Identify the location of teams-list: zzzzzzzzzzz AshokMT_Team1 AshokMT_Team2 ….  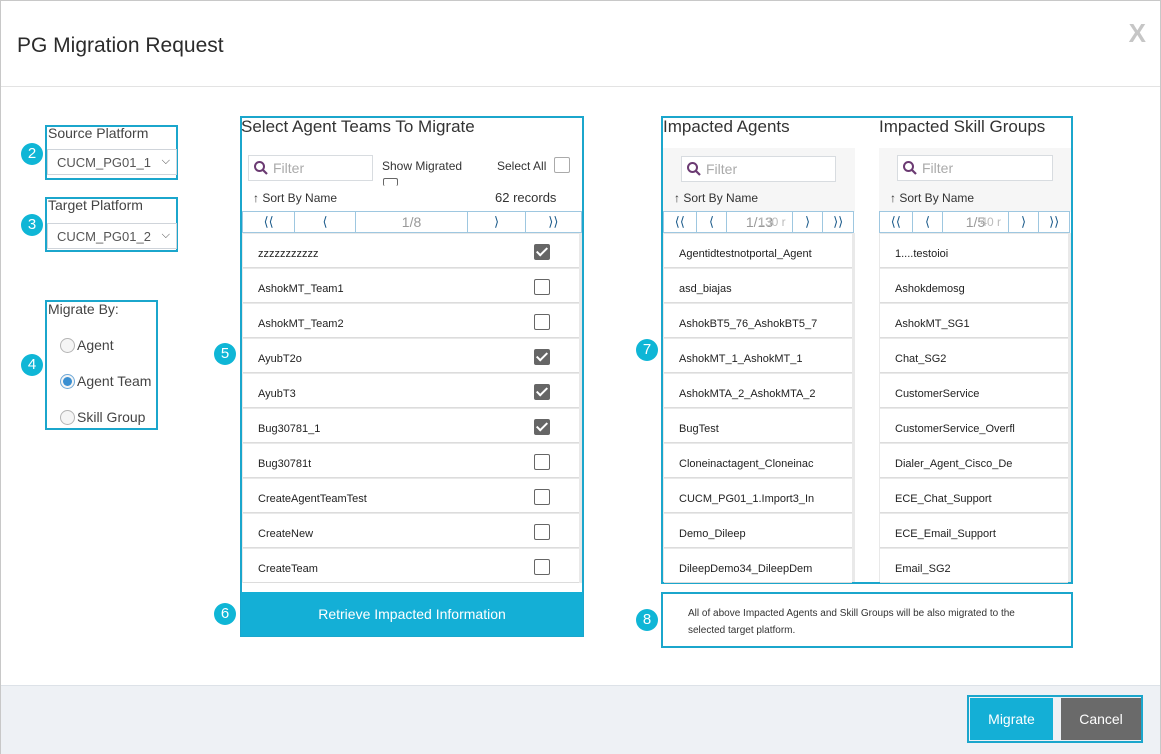
(412, 408).